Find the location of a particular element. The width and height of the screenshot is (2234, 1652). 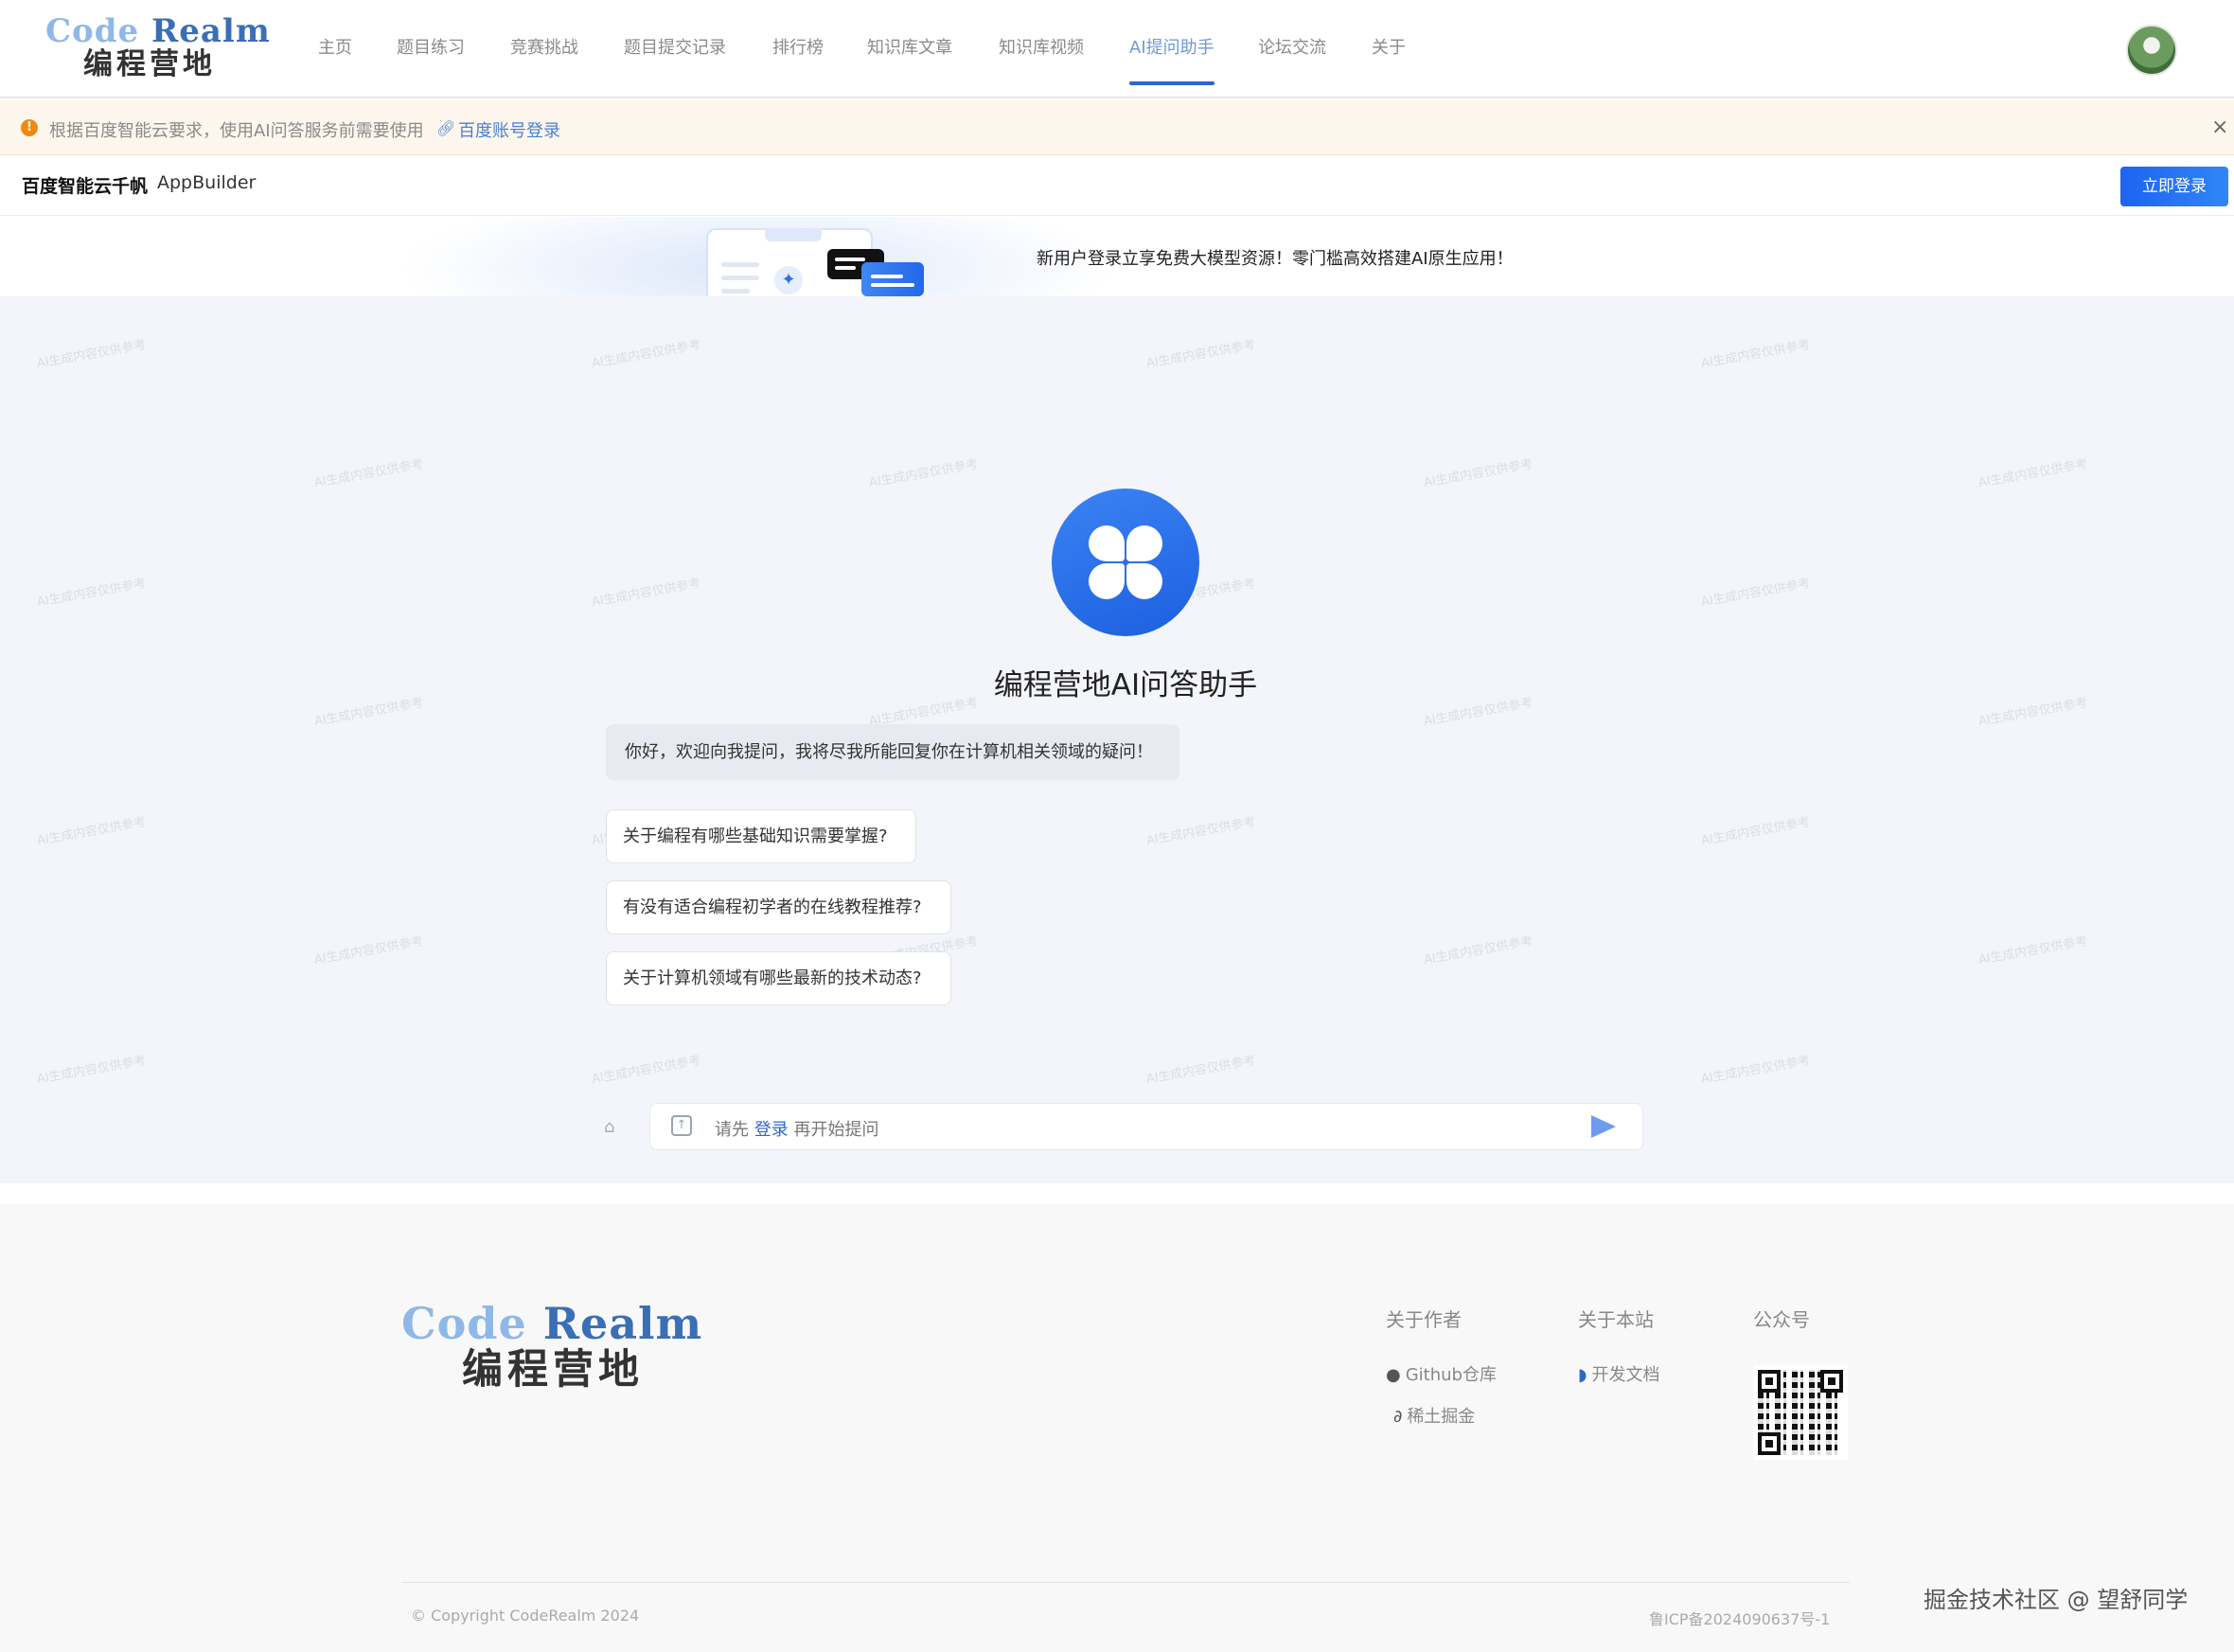

nav-item-practice: 题目练习 is located at coordinates (431, 49).